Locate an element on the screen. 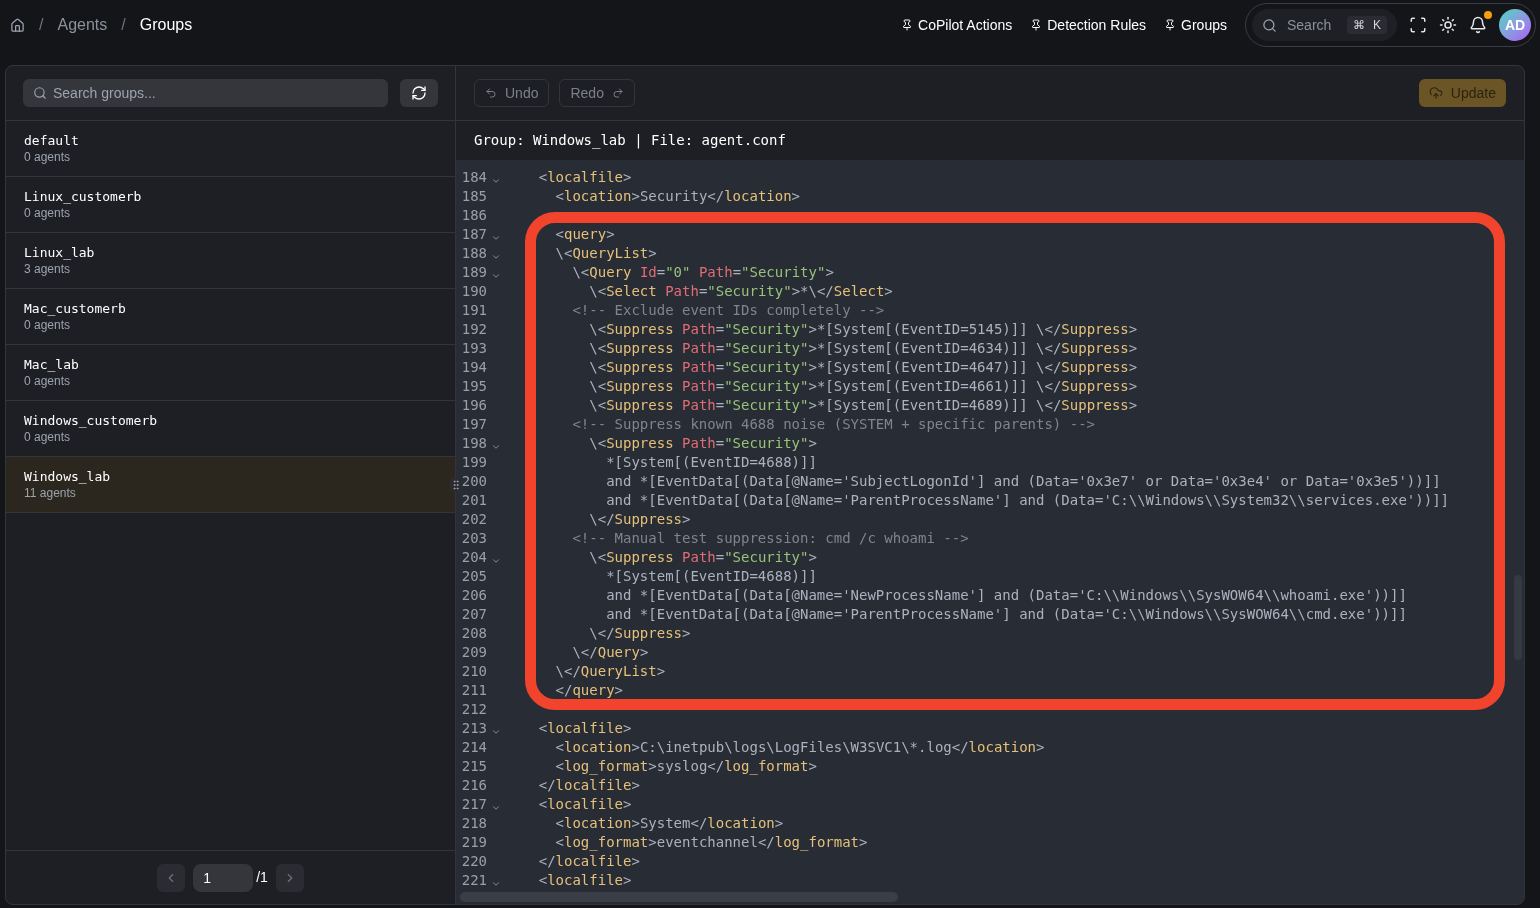  line-number: 186 is located at coordinates (473, 215).